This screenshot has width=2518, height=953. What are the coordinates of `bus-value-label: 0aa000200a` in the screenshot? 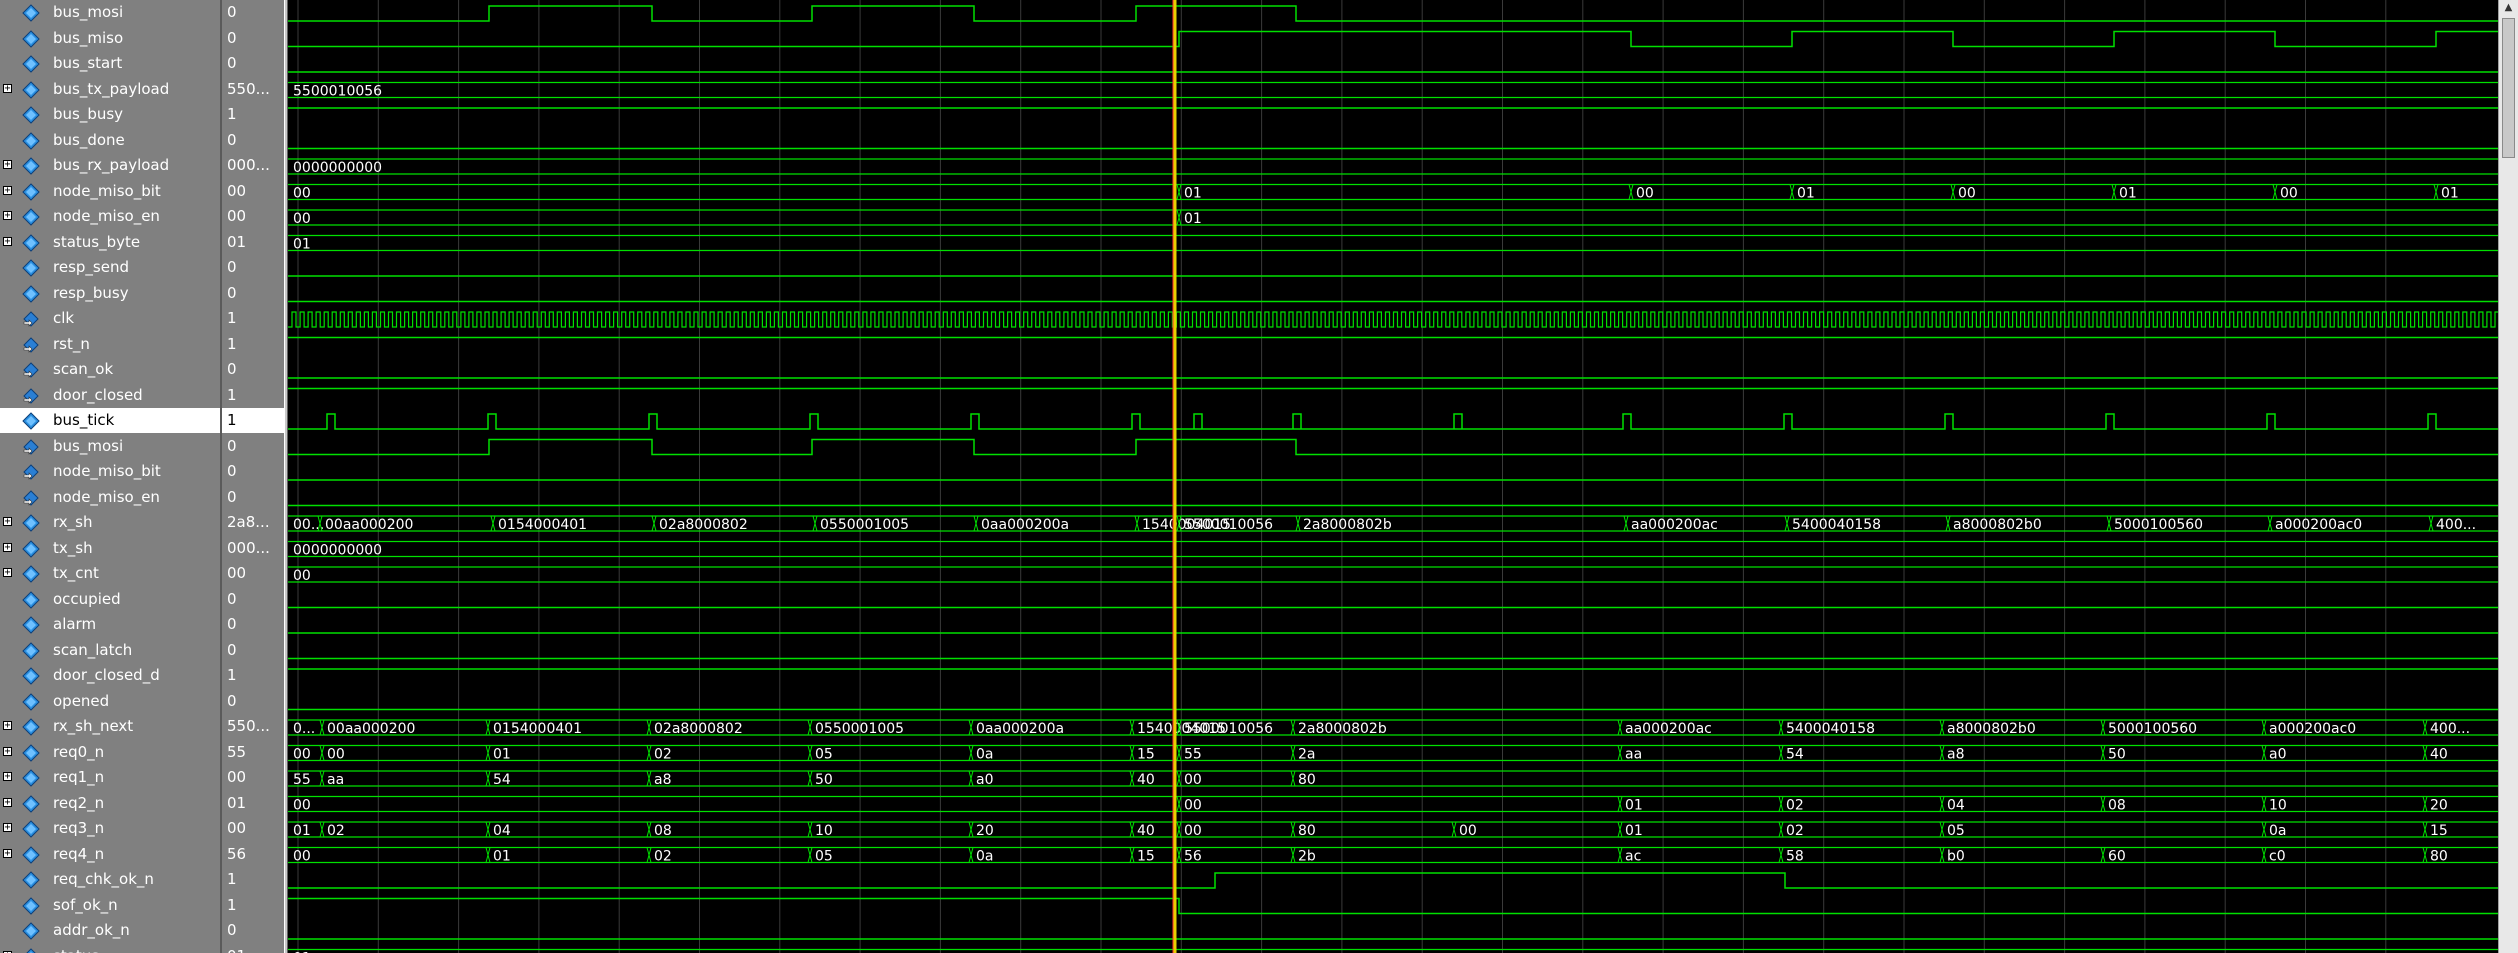 It's located at (1020, 729).